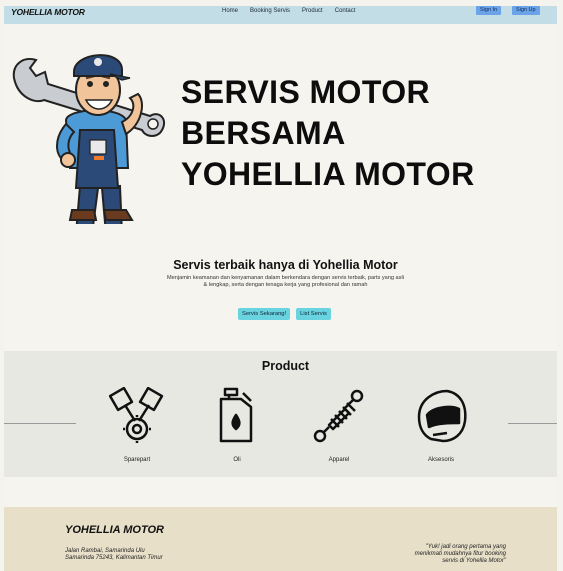 The image size is (563, 571). Describe the element at coordinates (442, 416) in the screenshot. I see `helmet-icon` at that location.